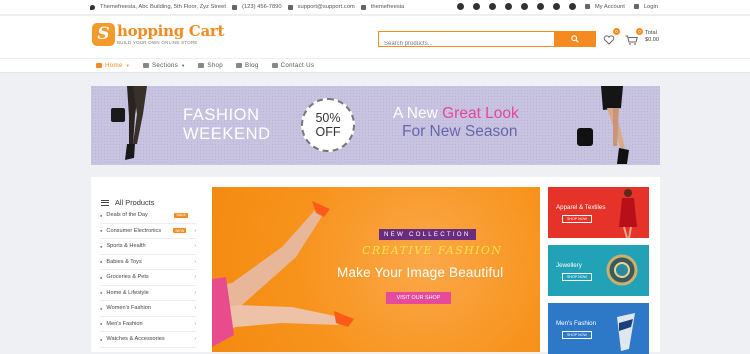 Image resolution: width=750 pixels, height=354 pixels. What do you see at coordinates (99, 65) in the screenshot?
I see `home-icon` at bounding box center [99, 65].